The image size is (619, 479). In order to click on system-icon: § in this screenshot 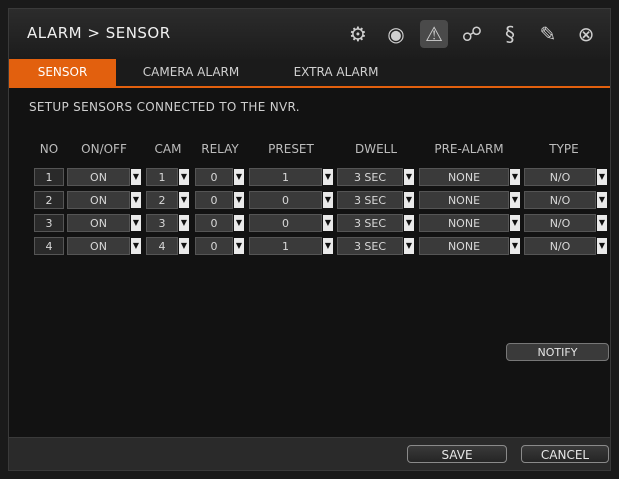, I will do `click(510, 34)`.